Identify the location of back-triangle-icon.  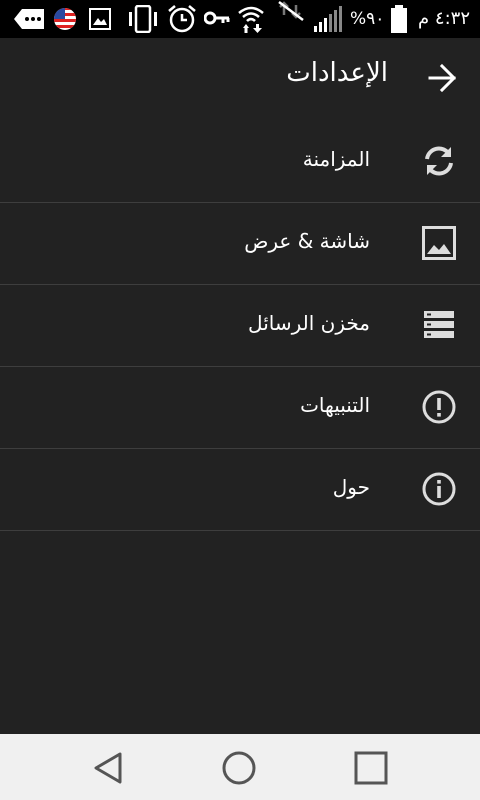
(108, 768).